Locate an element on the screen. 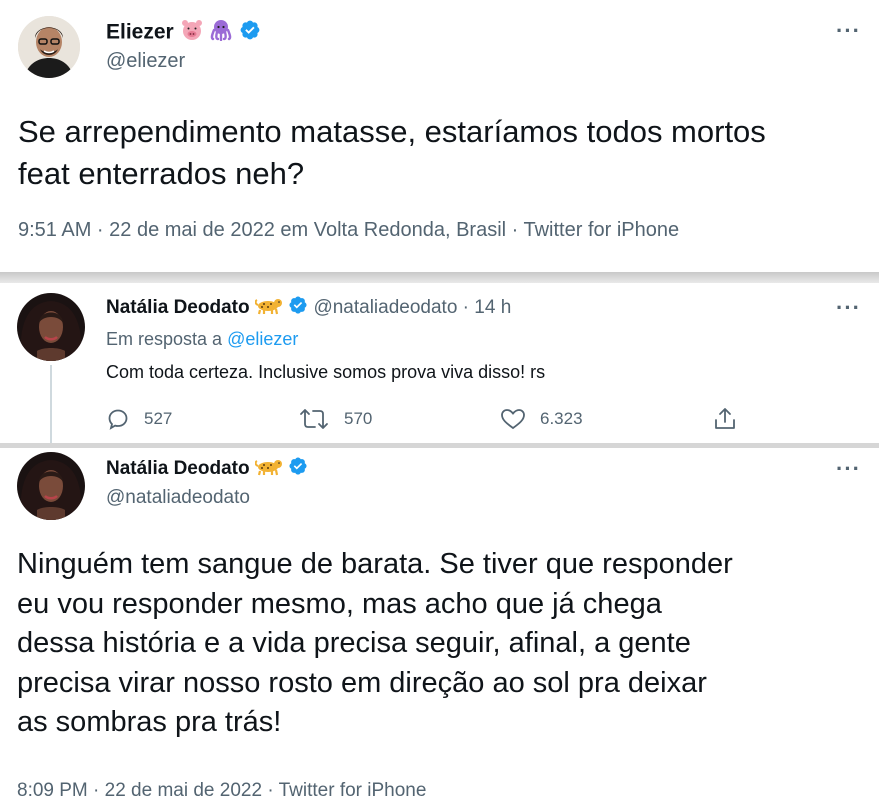 The height and width of the screenshot is (809, 879). retweet-icon is located at coordinates (314, 419).